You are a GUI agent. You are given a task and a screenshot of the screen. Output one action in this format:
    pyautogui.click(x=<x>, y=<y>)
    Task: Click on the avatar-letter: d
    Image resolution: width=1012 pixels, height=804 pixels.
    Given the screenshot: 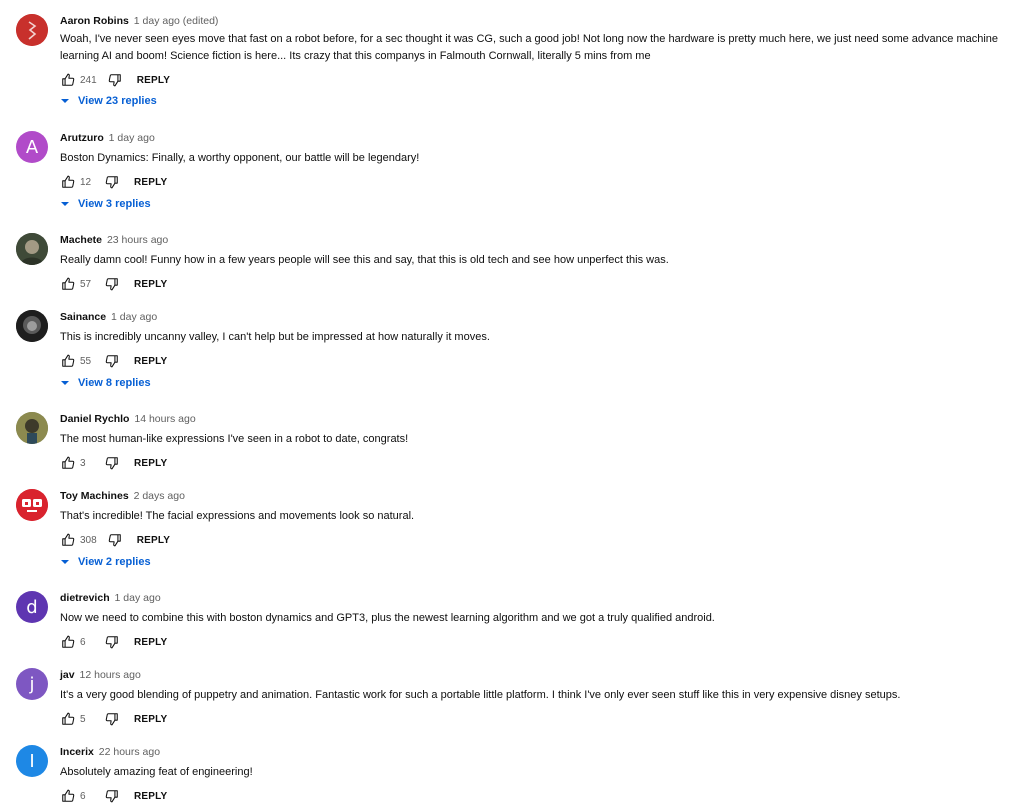 What is the action you would take?
    pyautogui.click(x=32, y=607)
    